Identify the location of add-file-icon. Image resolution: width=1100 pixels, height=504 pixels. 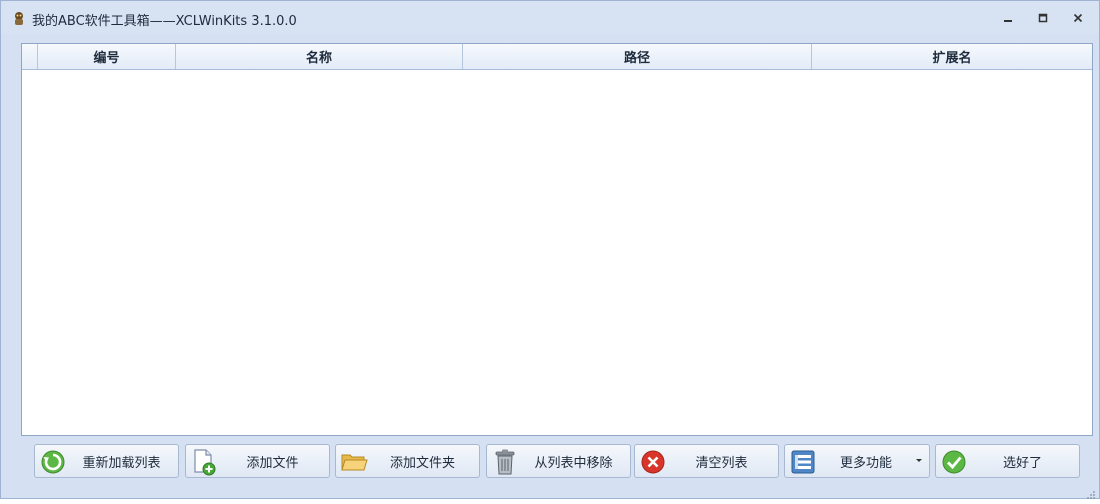
(204, 462).